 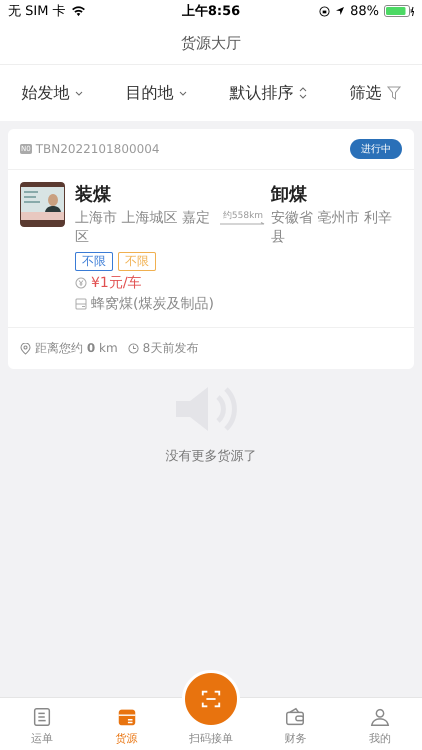 What do you see at coordinates (133, 348) in the screenshot?
I see `clock-icon` at bounding box center [133, 348].